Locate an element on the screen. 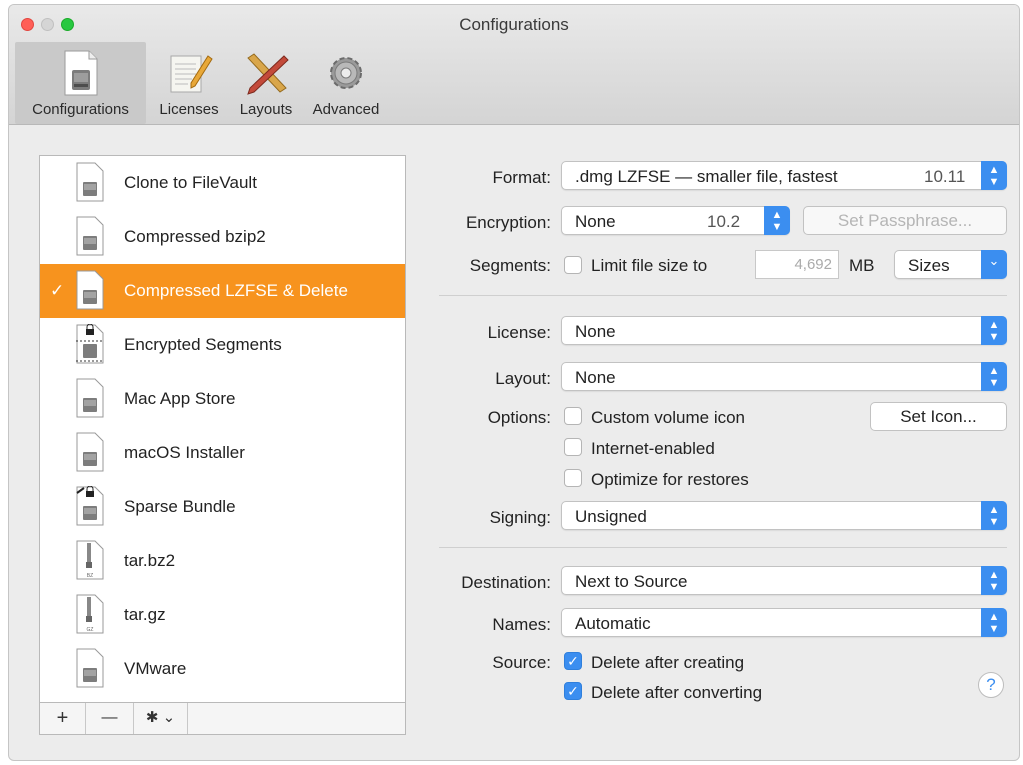 The height and width of the screenshot is (765, 1023). list-item: Compressed bzip2 is located at coordinates (222, 237).